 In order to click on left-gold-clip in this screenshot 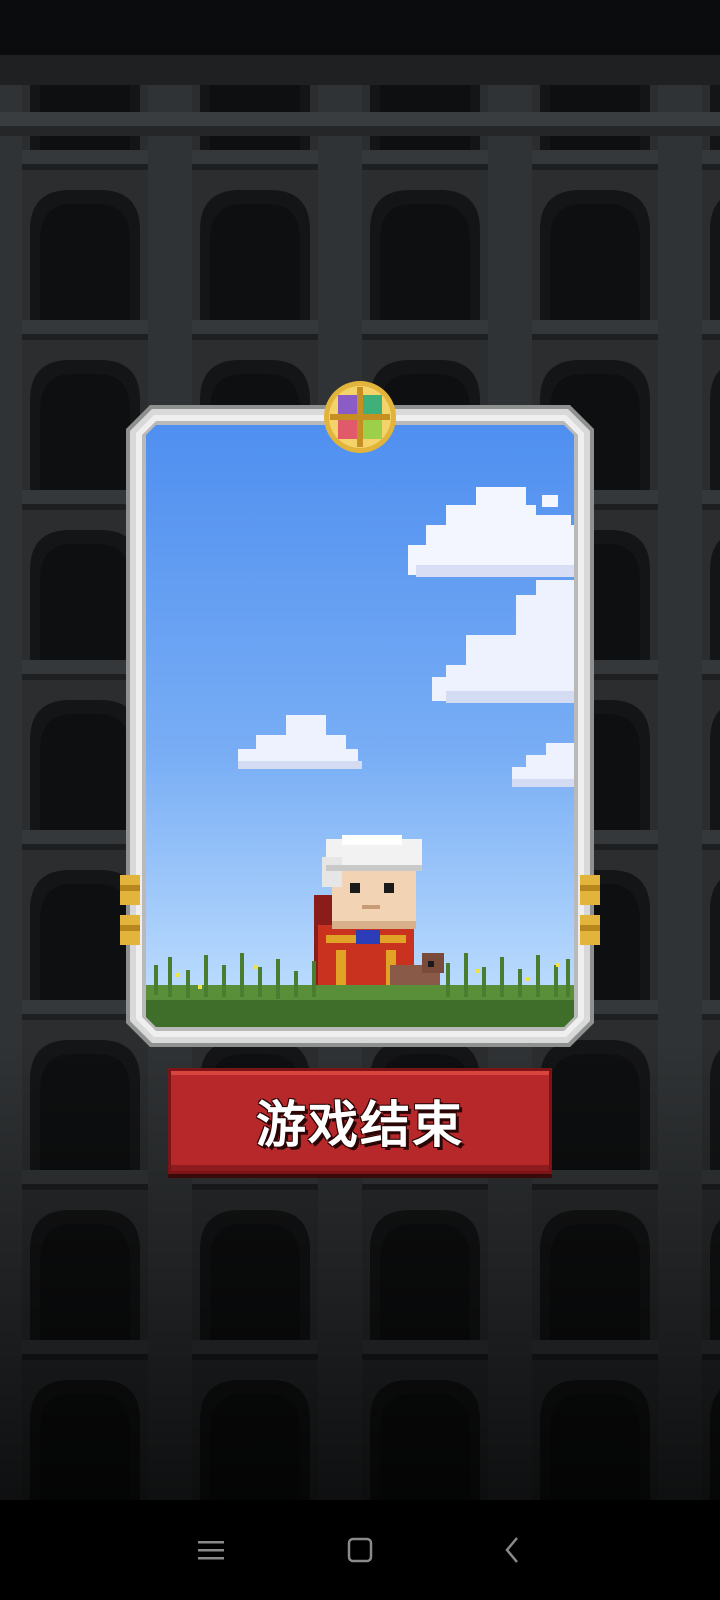, I will do `click(130, 910)`.